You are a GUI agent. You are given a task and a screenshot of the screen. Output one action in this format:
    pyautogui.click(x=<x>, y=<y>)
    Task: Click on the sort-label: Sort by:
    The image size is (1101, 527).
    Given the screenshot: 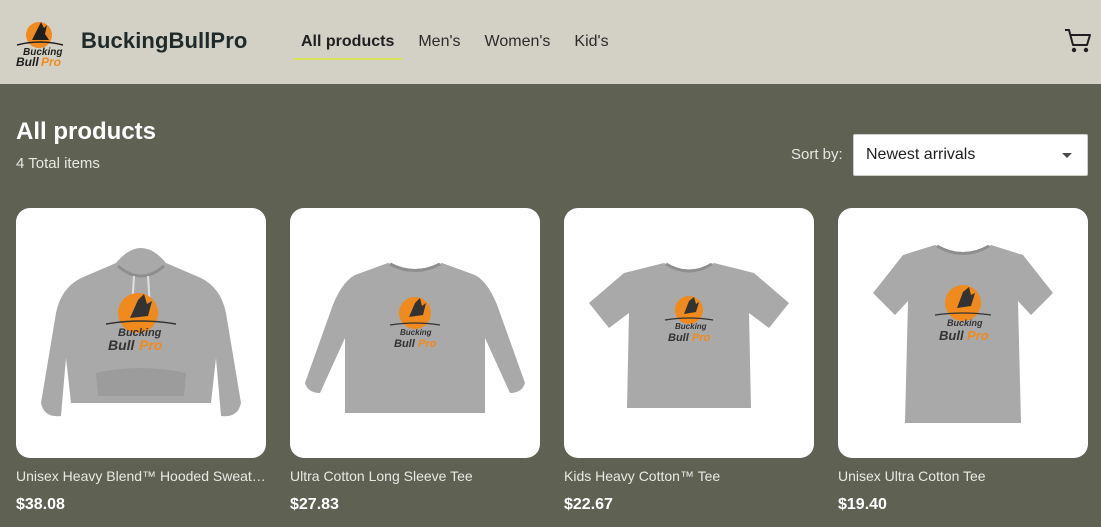 What is the action you would take?
    pyautogui.click(x=817, y=154)
    